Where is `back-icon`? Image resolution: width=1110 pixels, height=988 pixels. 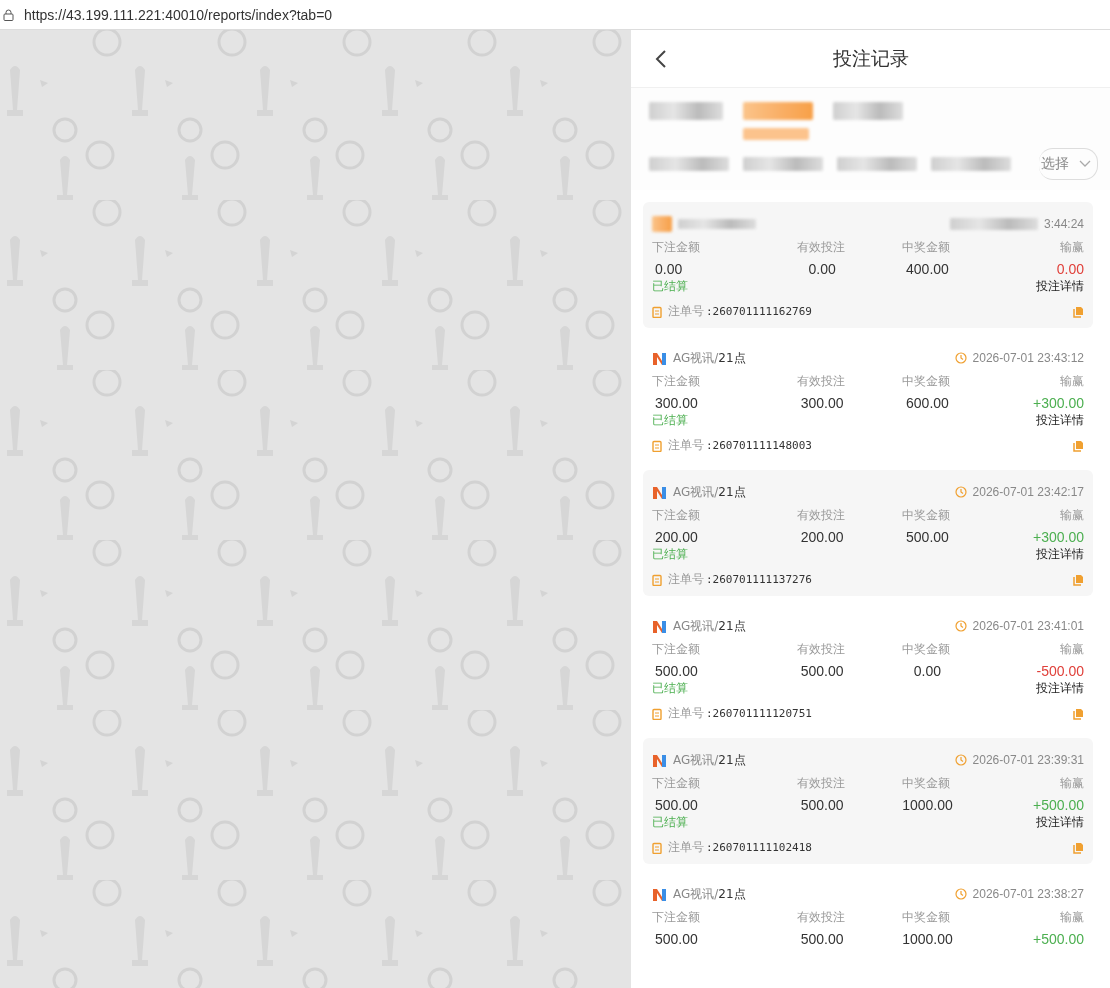 back-icon is located at coordinates (661, 59).